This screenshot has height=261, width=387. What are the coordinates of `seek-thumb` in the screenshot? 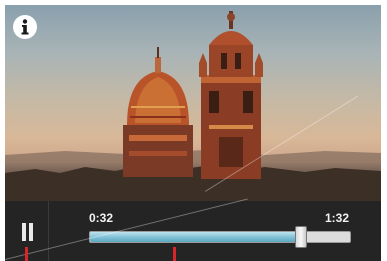 It's located at (300, 237).